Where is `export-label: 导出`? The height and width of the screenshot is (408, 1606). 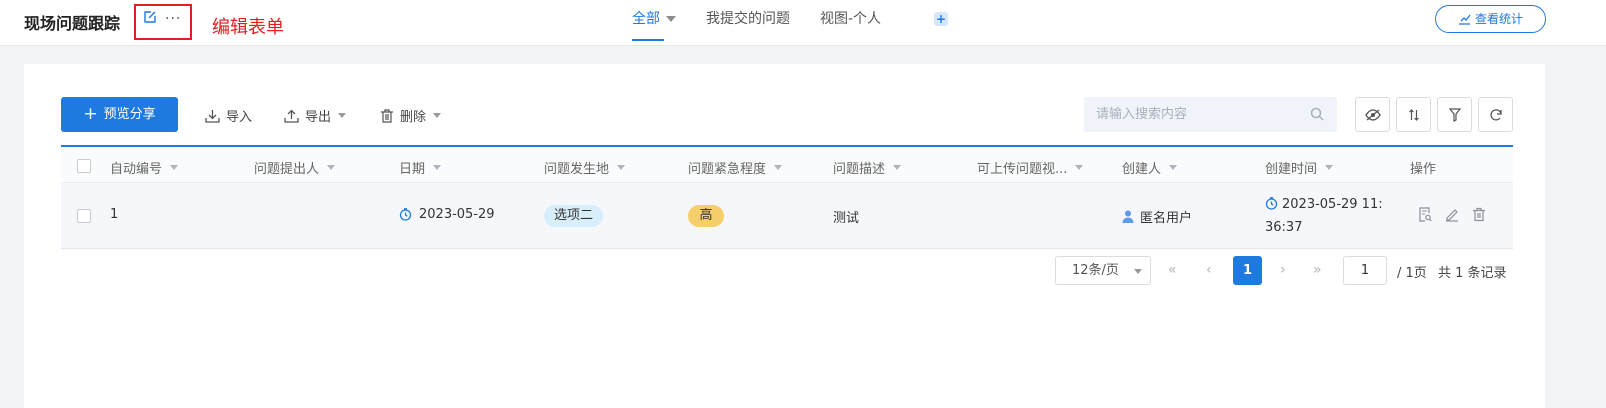
export-label: 导出 is located at coordinates (318, 117).